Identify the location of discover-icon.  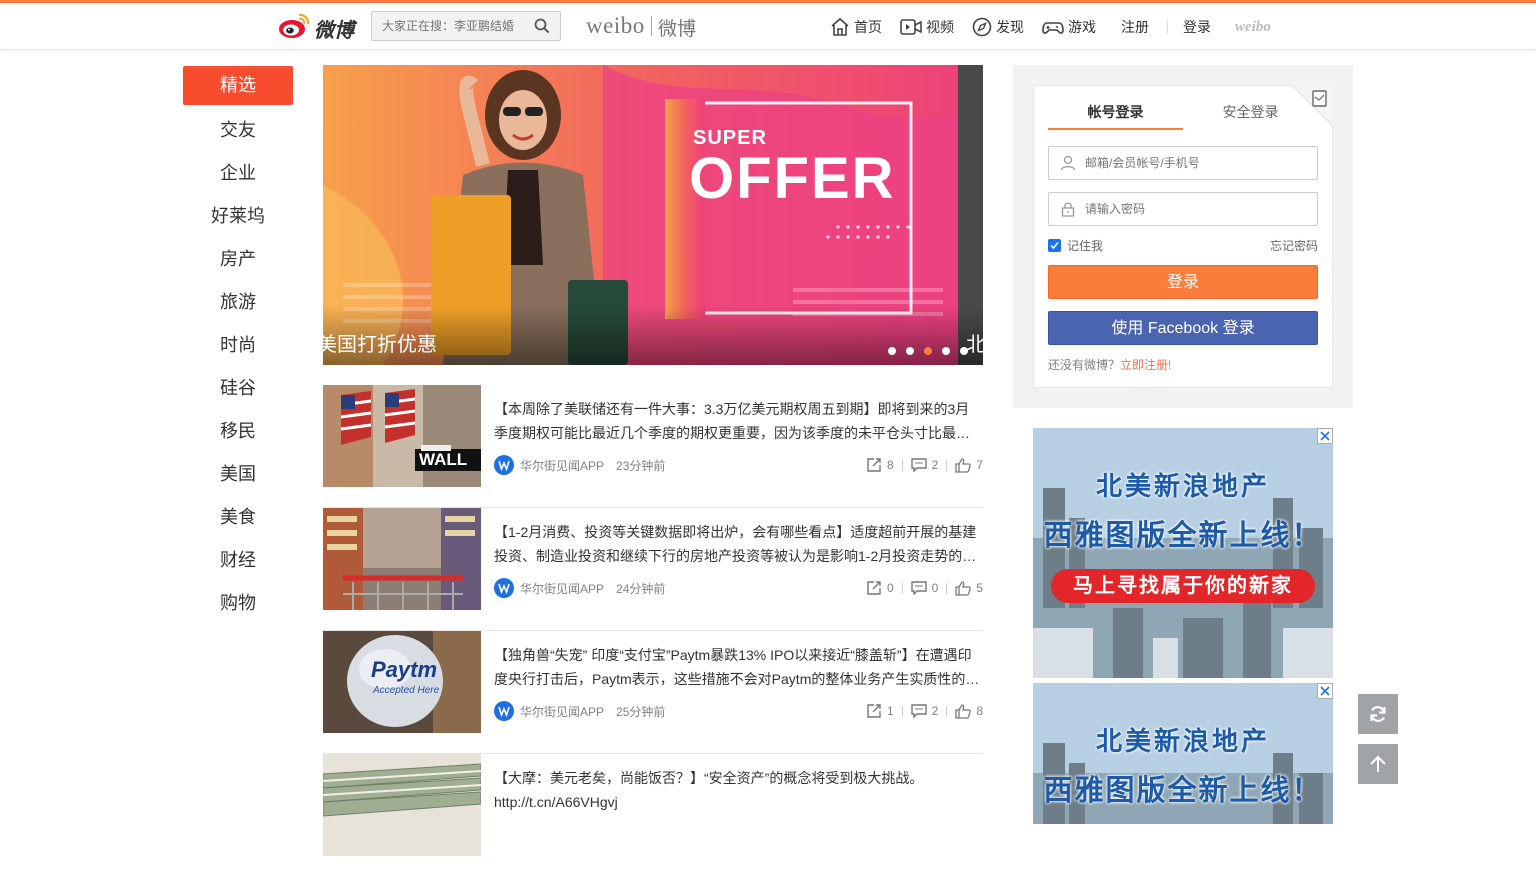
(982, 27).